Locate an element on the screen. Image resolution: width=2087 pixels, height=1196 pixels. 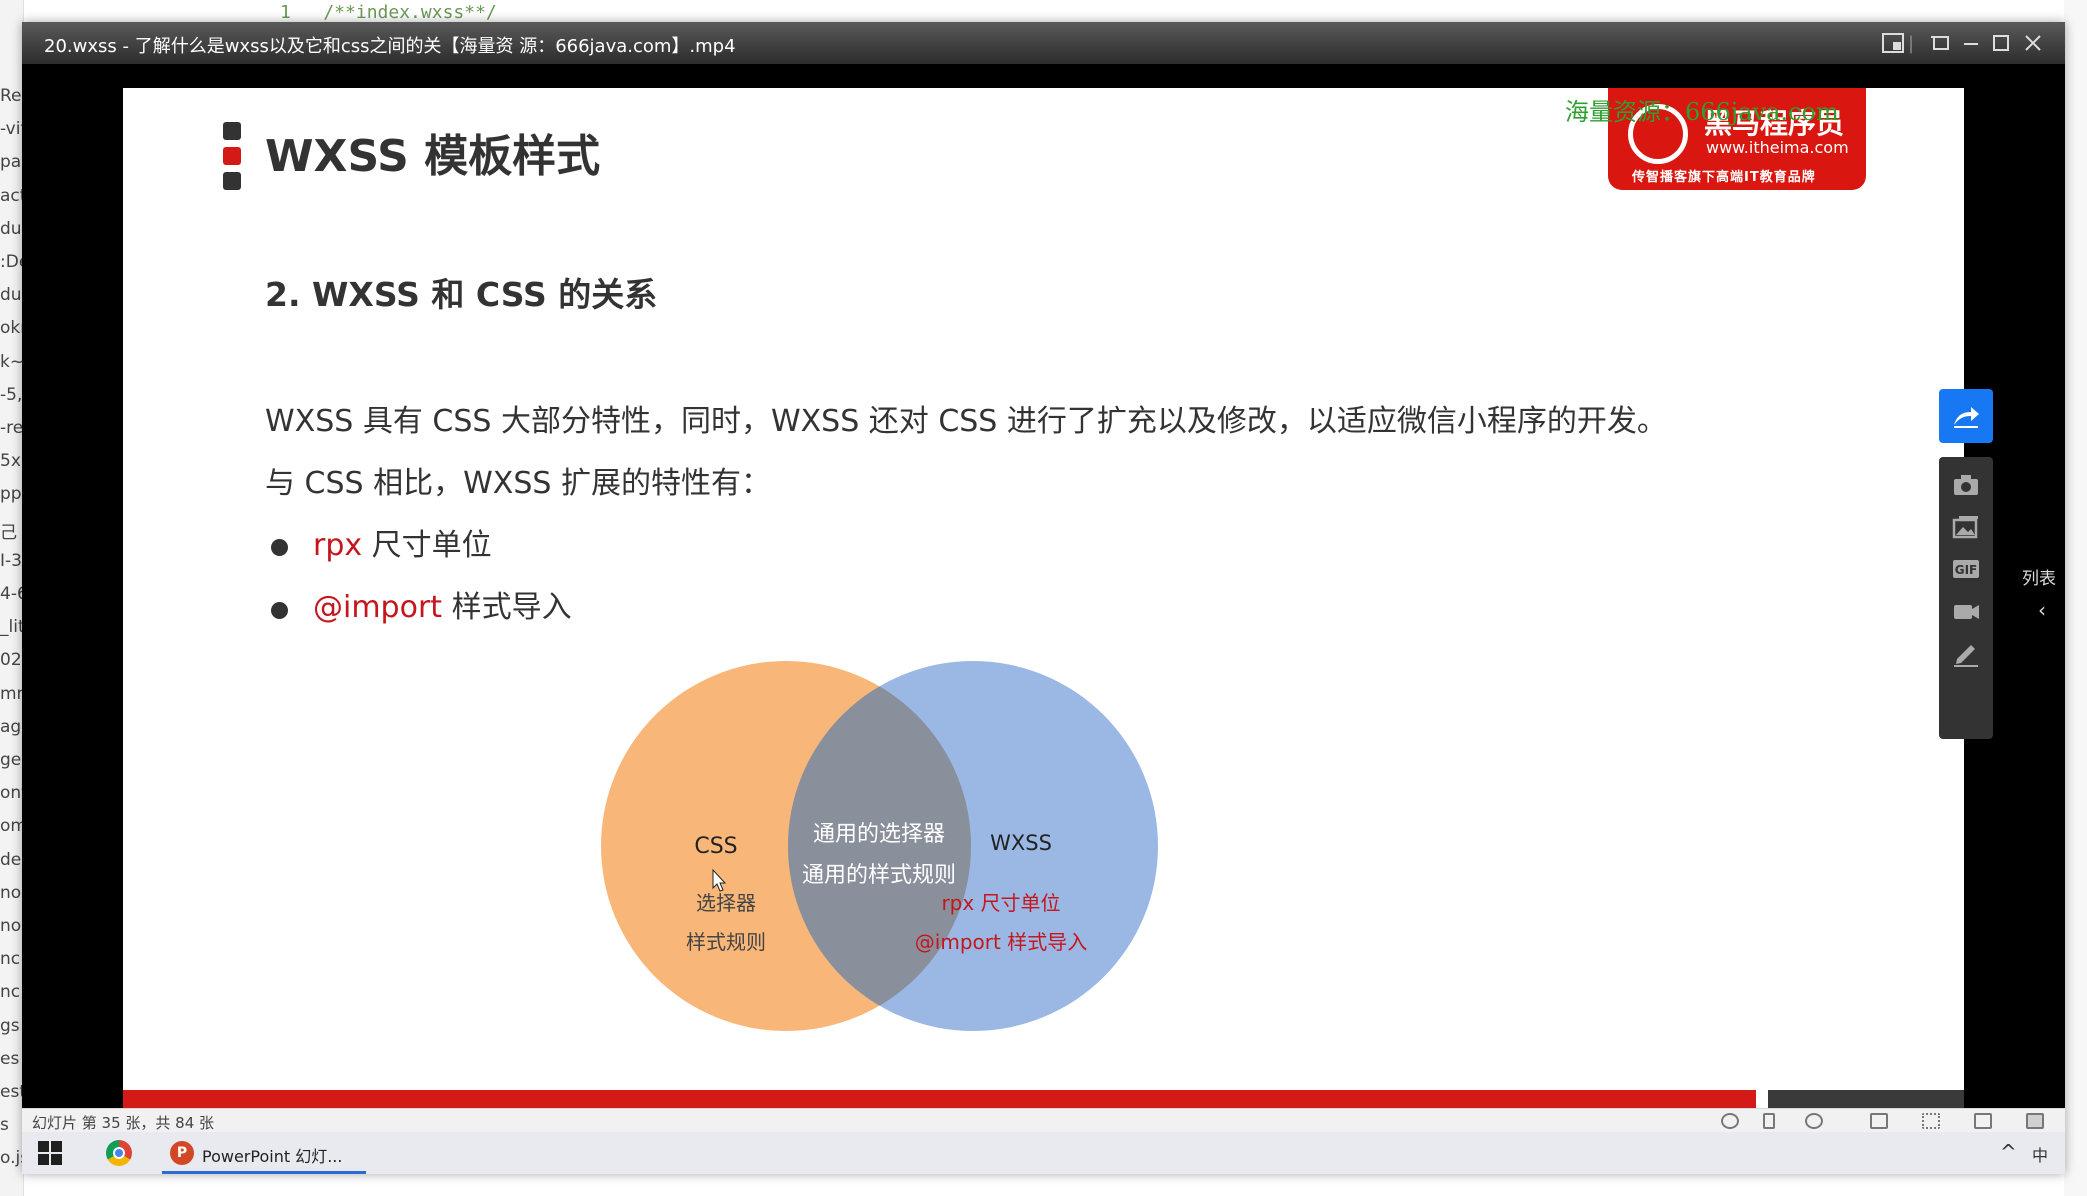
reading-view-icon is located at coordinates (1983, 1121).